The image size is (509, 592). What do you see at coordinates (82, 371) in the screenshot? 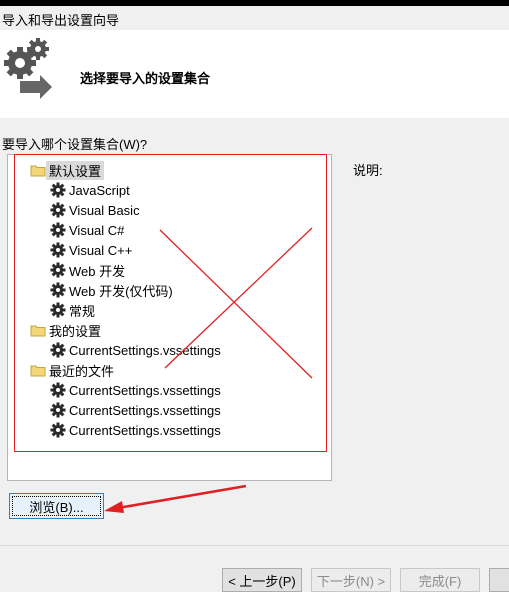
I see `tree-group-label: 最近的文件` at bounding box center [82, 371].